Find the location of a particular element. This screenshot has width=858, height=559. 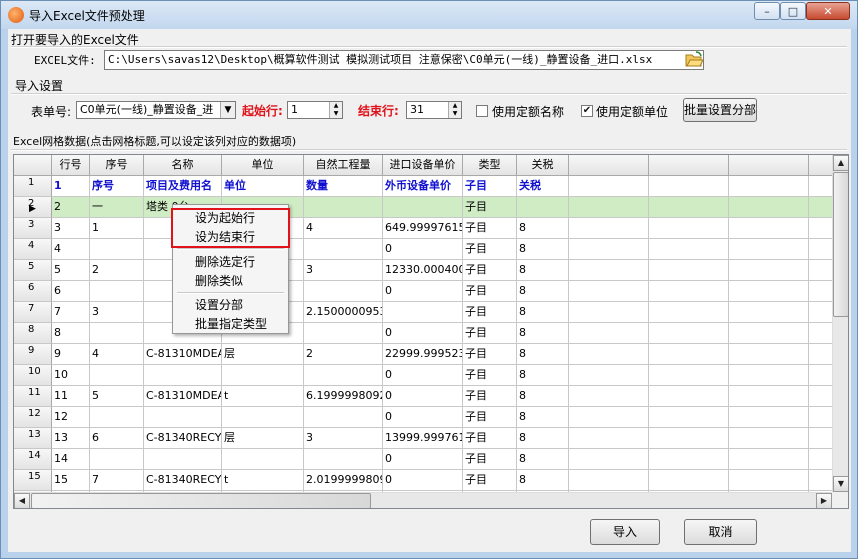

table-row: 11115C-81310MDEASTt6.199999809260子目8 is located at coordinates (423, 396).